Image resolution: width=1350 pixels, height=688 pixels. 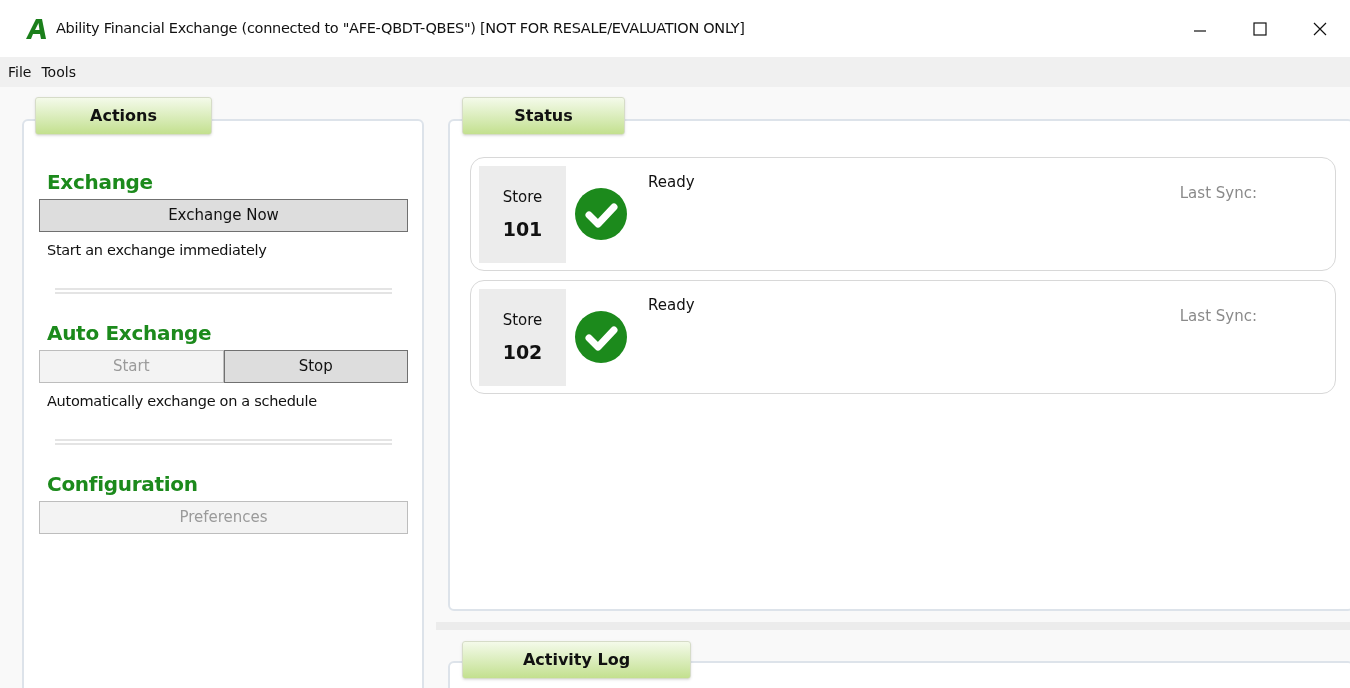 I want to click on section-heading: Exchange, so click(x=100, y=182).